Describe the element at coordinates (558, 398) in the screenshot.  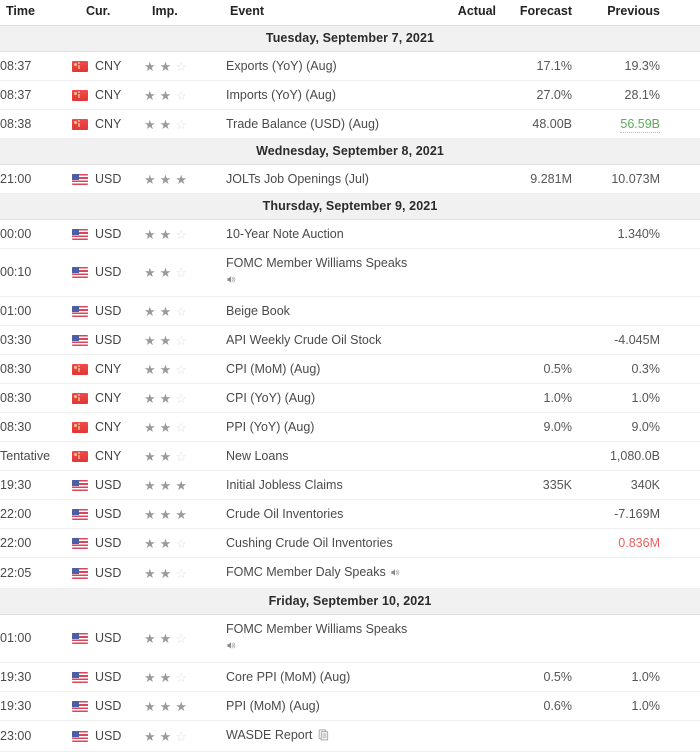
I see `forecast-value: 1.0%` at that location.